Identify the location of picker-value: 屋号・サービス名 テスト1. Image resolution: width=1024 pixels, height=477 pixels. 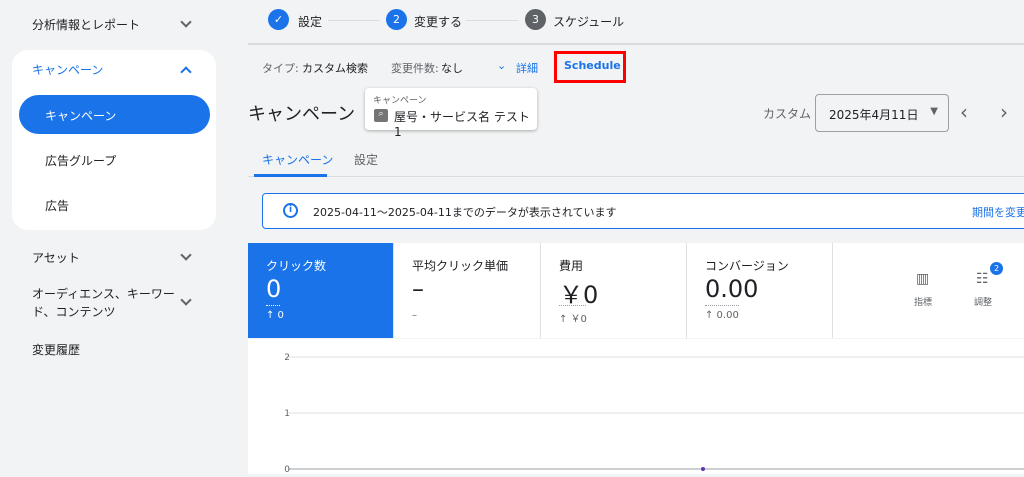
(462, 124).